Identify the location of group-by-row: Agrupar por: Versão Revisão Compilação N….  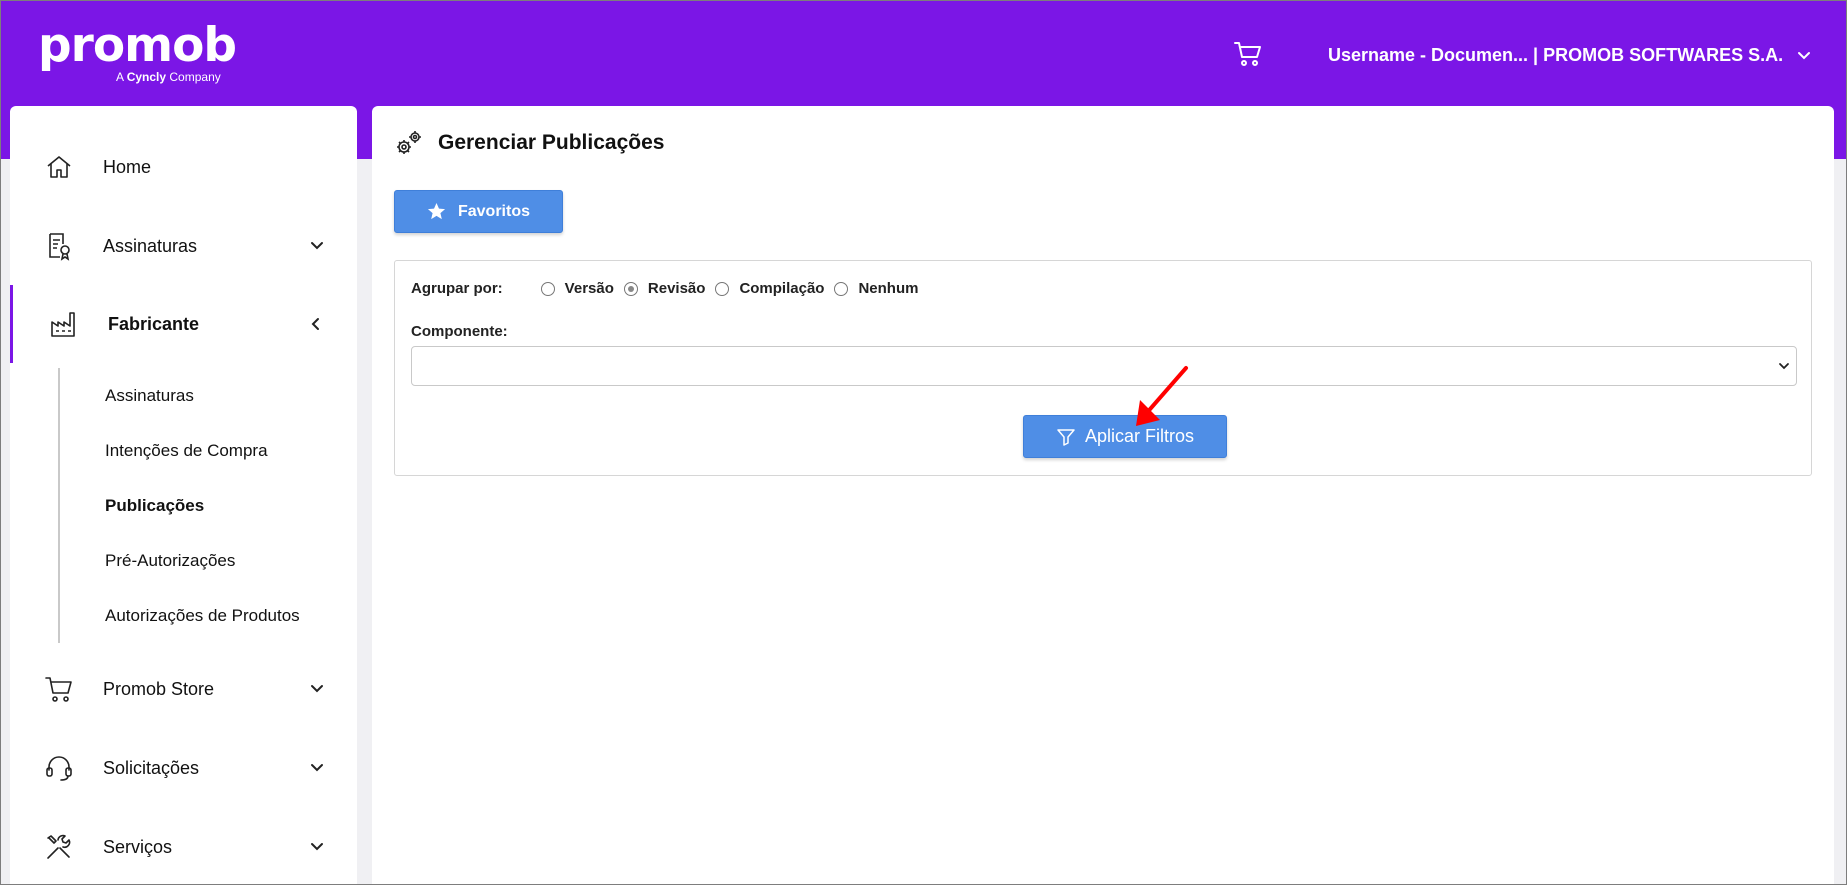
(669, 288).